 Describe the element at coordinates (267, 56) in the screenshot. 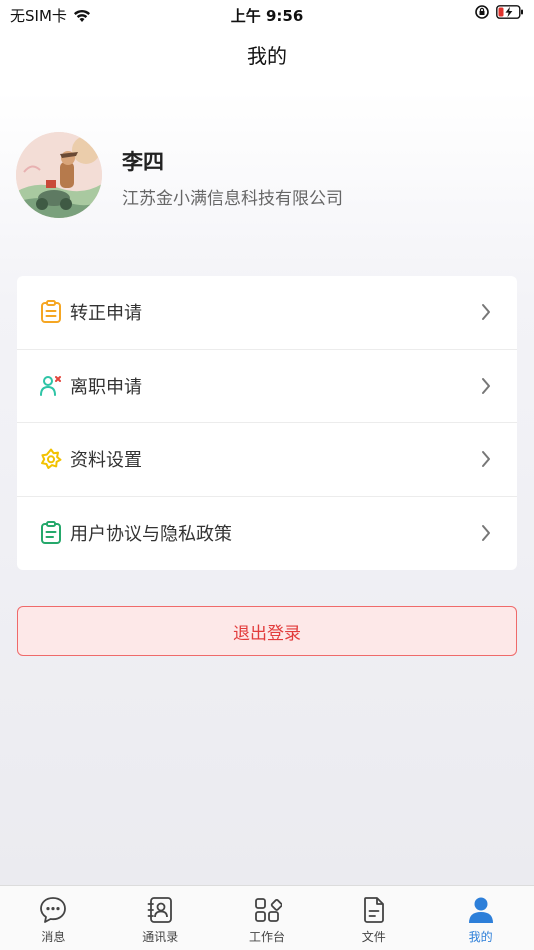

I see `page-title: 我的` at that location.